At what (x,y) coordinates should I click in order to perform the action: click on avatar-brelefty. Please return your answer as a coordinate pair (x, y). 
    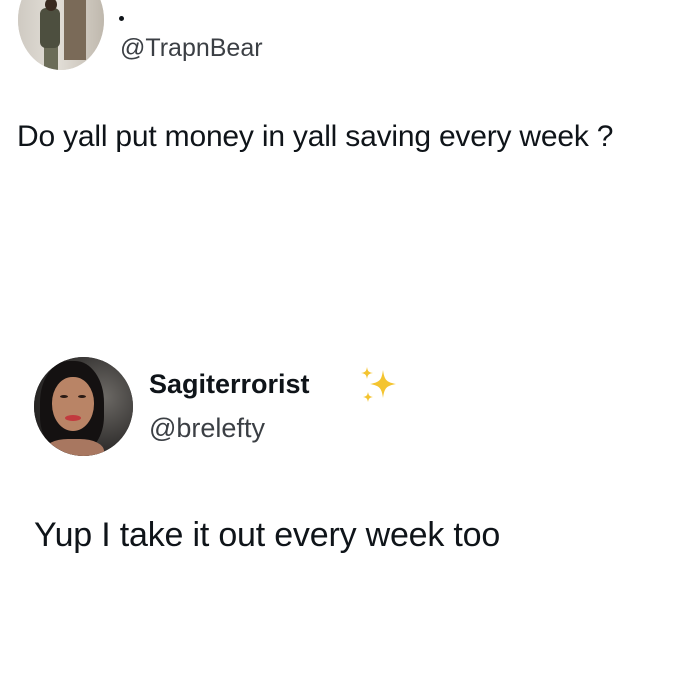
    Looking at the image, I should click on (83, 406).